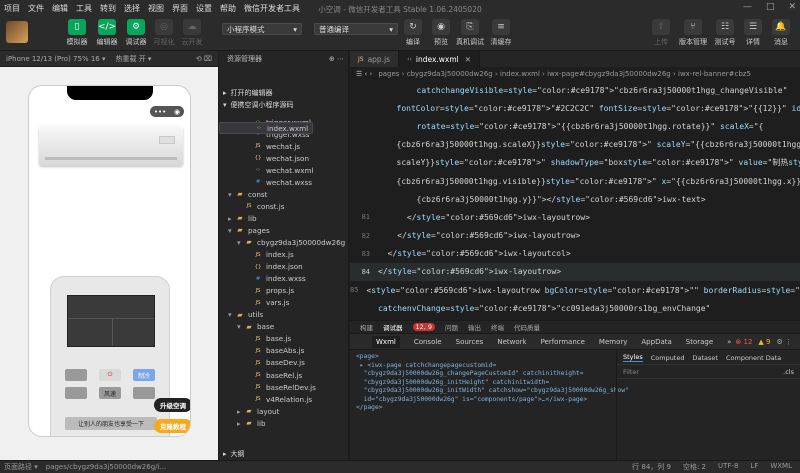 Image resolution: width=800 pixels, height=473 pixels. What do you see at coordinates (180, 8) in the screenshot?
I see `menu-item: 界面` at bounding box center [180, 8].